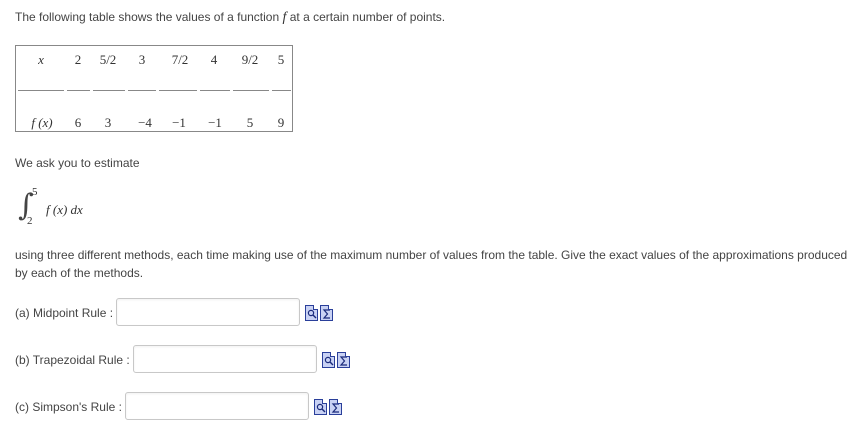 This screenshot has height=445, width=861. Describe the element at coordinates (68, 407) in the screenshot. I see `simpsons-rule-label: (c) Simpson's Rule :` at that location.